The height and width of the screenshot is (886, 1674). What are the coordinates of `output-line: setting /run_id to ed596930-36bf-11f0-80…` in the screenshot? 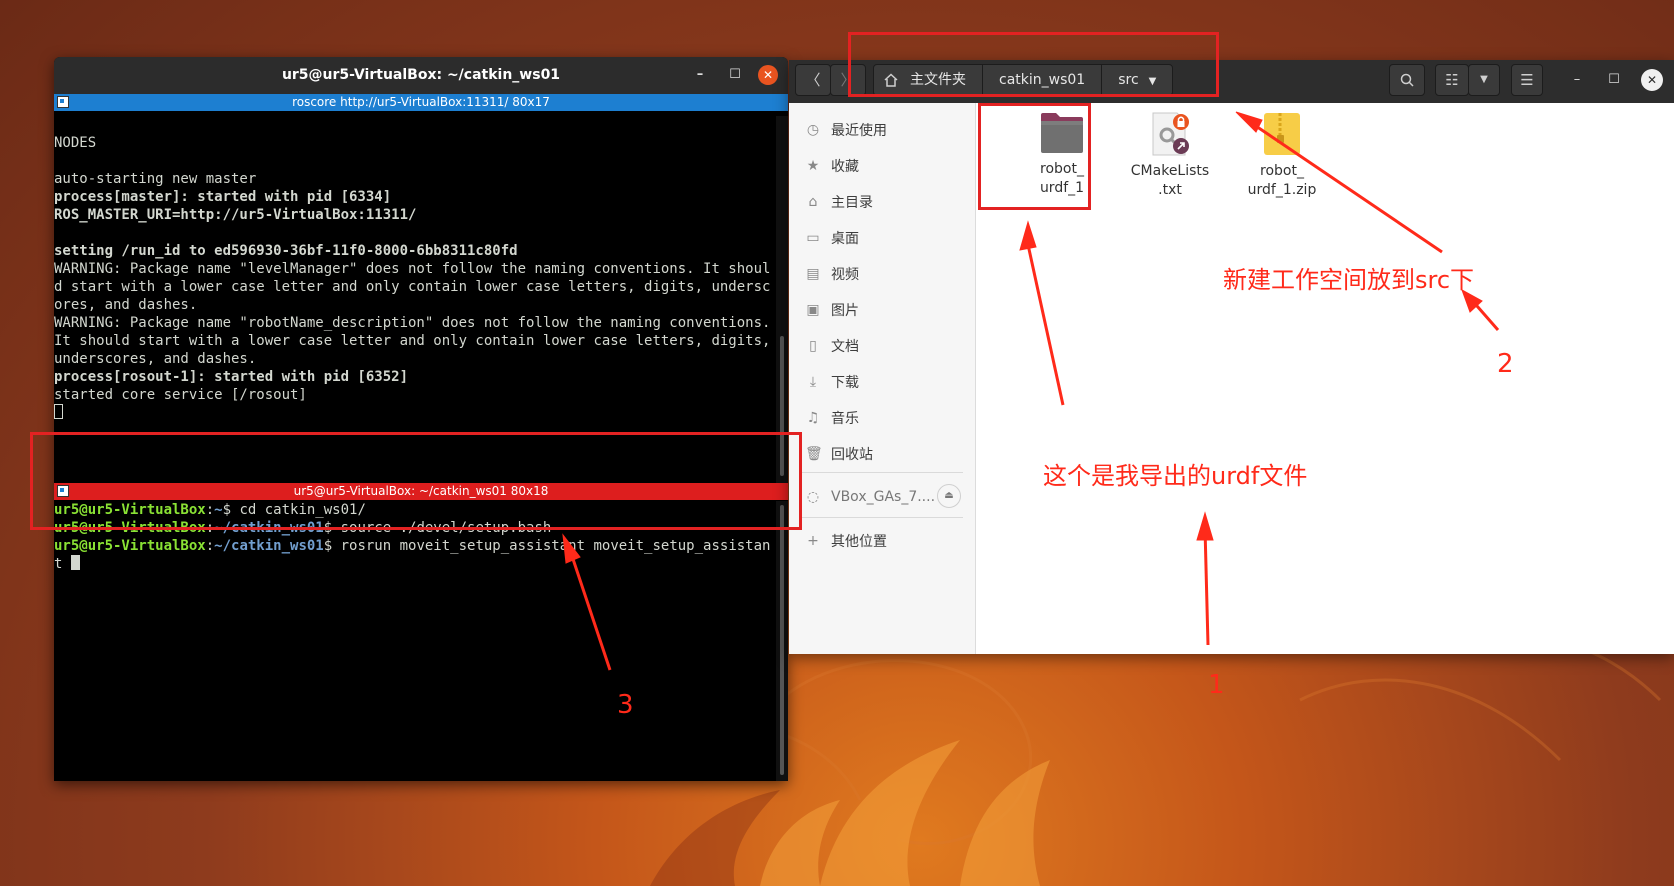 It's located at (286, 251).